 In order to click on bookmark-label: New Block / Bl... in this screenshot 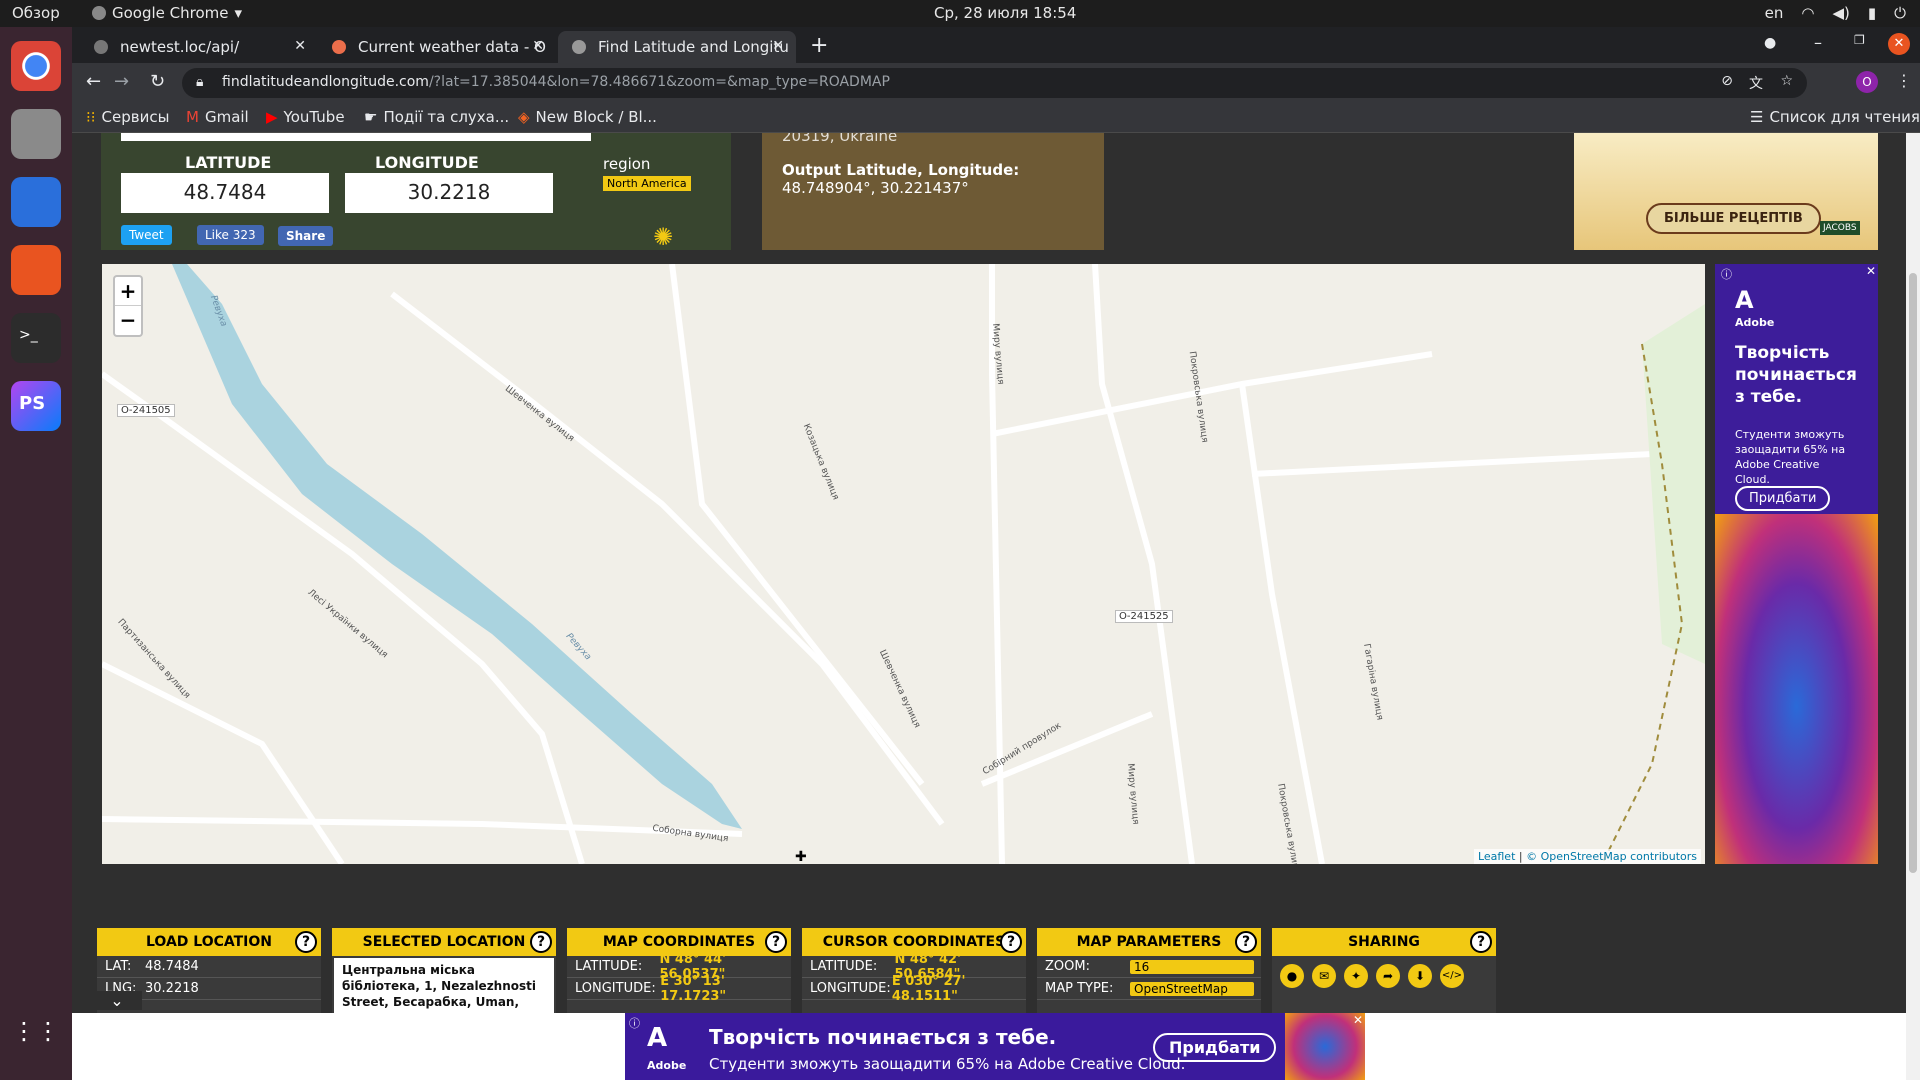, I will do `click(596, 117)`.